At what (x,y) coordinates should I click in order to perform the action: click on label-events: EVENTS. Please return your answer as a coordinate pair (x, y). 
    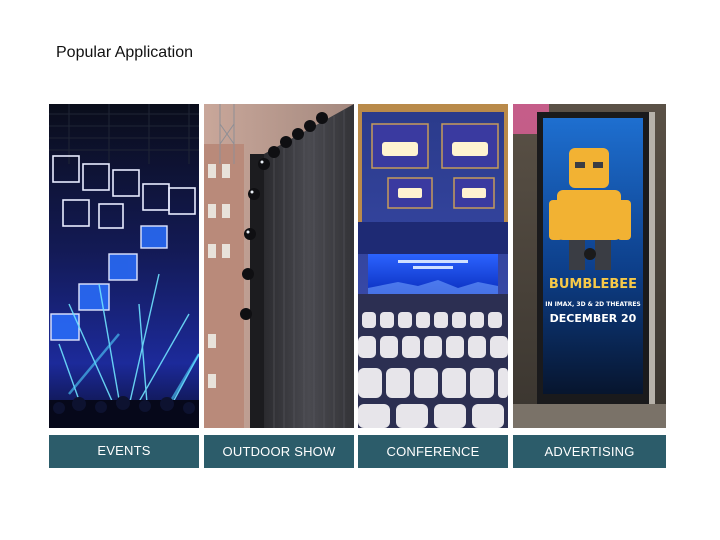
    Looking at the image, I should click on (124, 451).